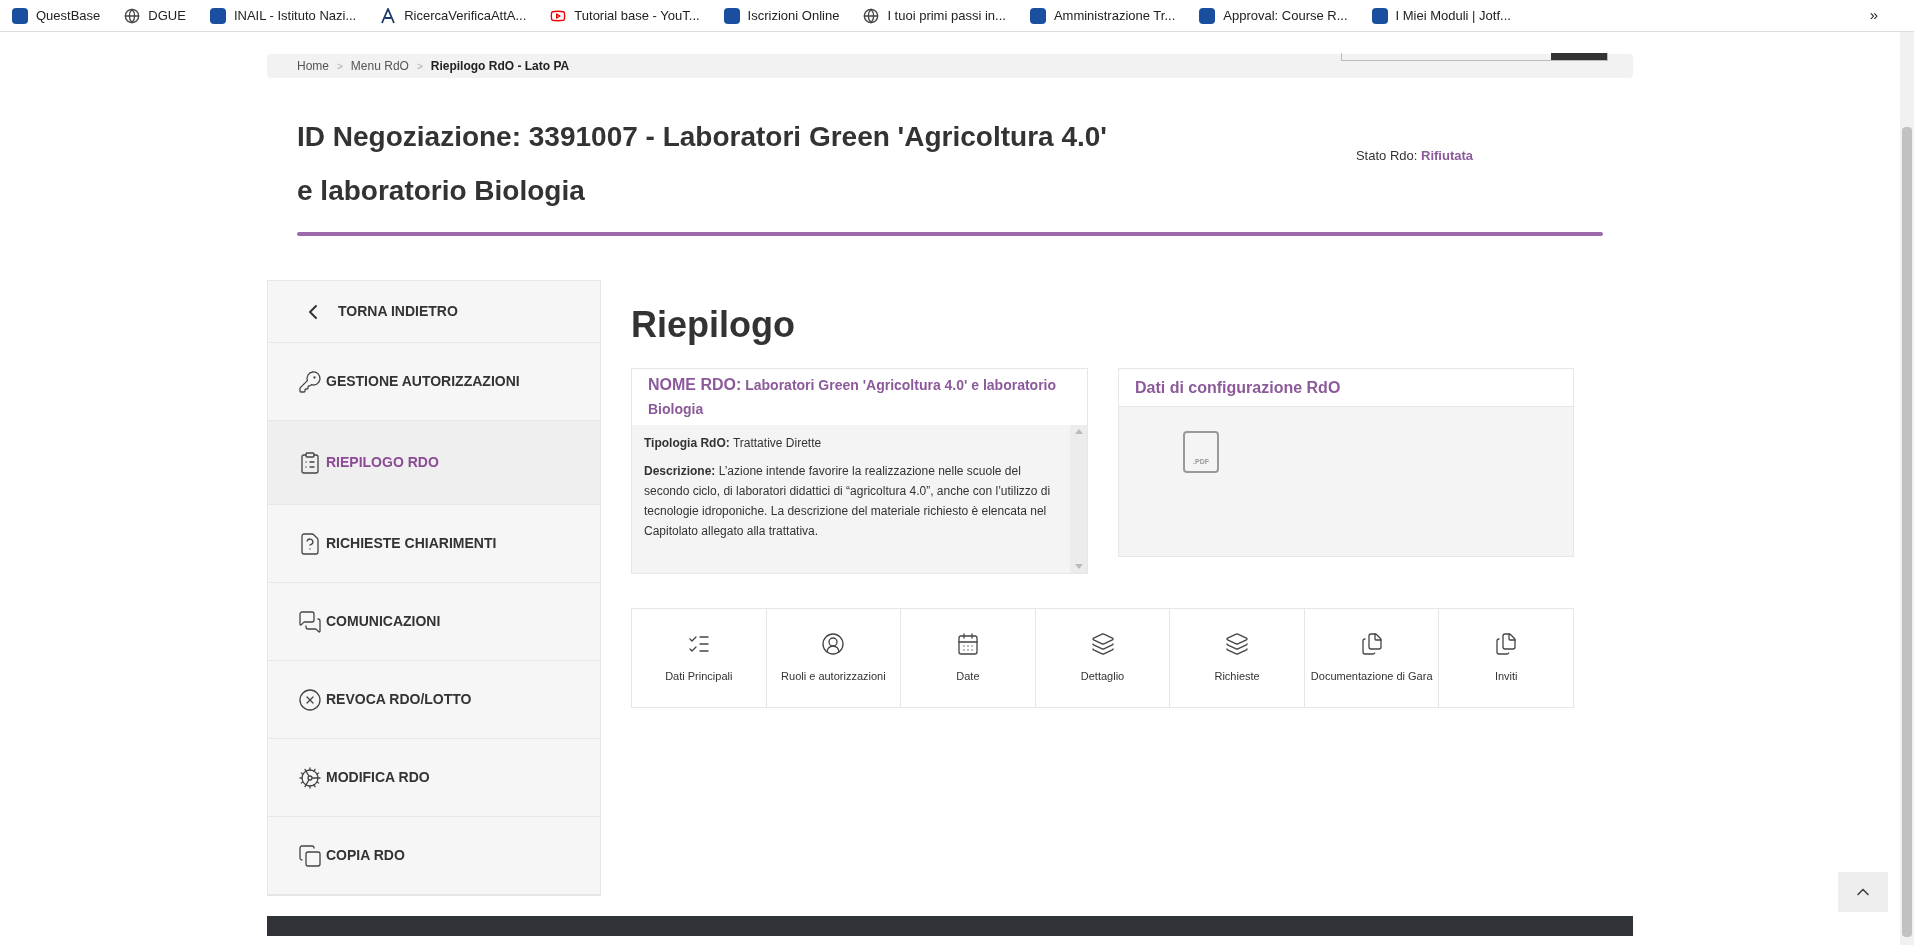 The height and width of the screenshot is (945, 1914). What do you see at coordinates (702, 137) in the screenshot?
I see `page-title: ID Negoziazione: 3391007 - Laboratori Green 'Agricoltura 4.0'` at bounding box center [702, 137].